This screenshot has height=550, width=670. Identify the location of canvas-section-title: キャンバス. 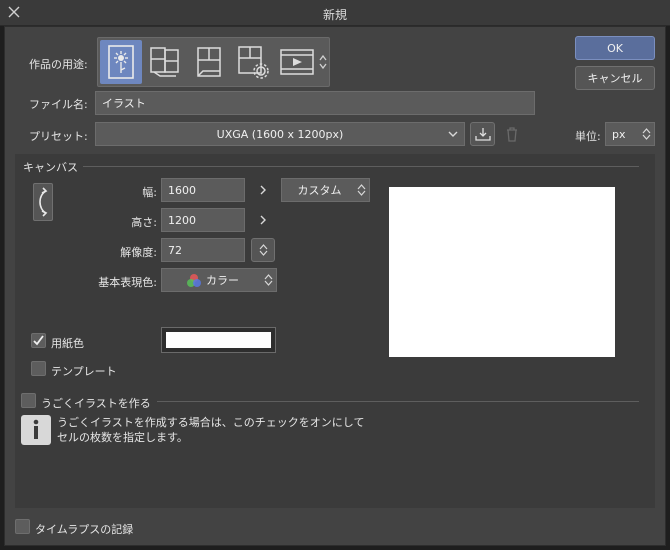
(50, 167).